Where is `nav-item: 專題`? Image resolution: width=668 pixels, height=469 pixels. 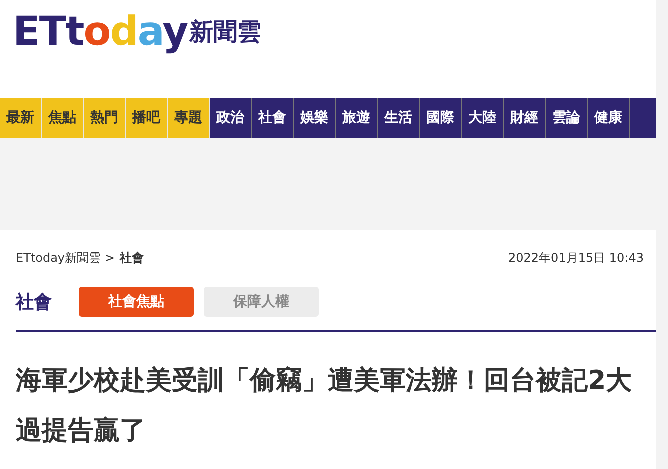
nav-item: 專題 is located at coordinates (189, 118).